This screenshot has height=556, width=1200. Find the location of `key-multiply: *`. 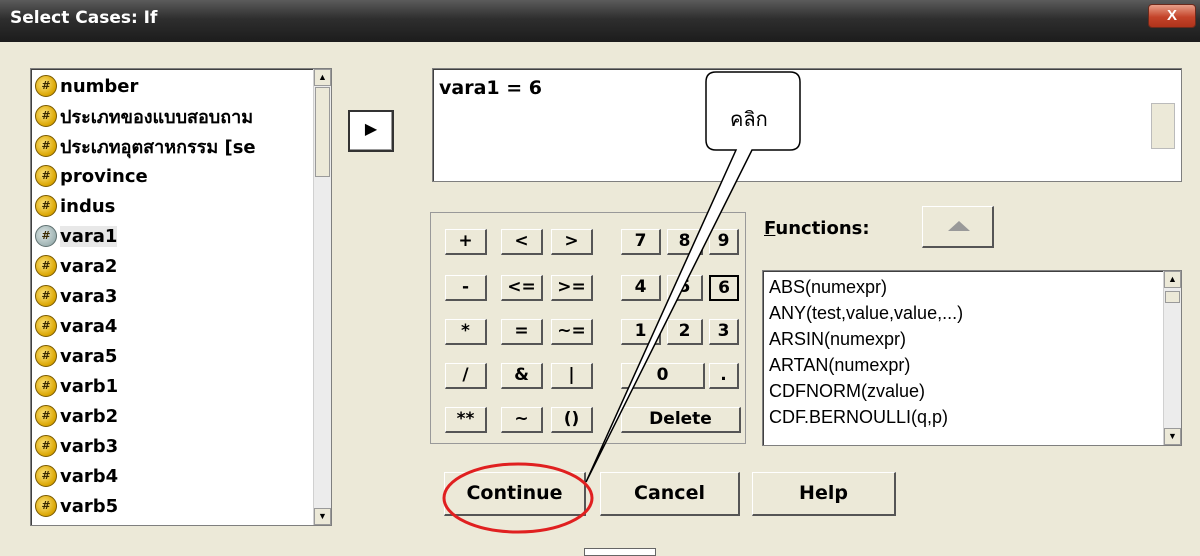

key-multiply: * is located at coordinates (466, 332).